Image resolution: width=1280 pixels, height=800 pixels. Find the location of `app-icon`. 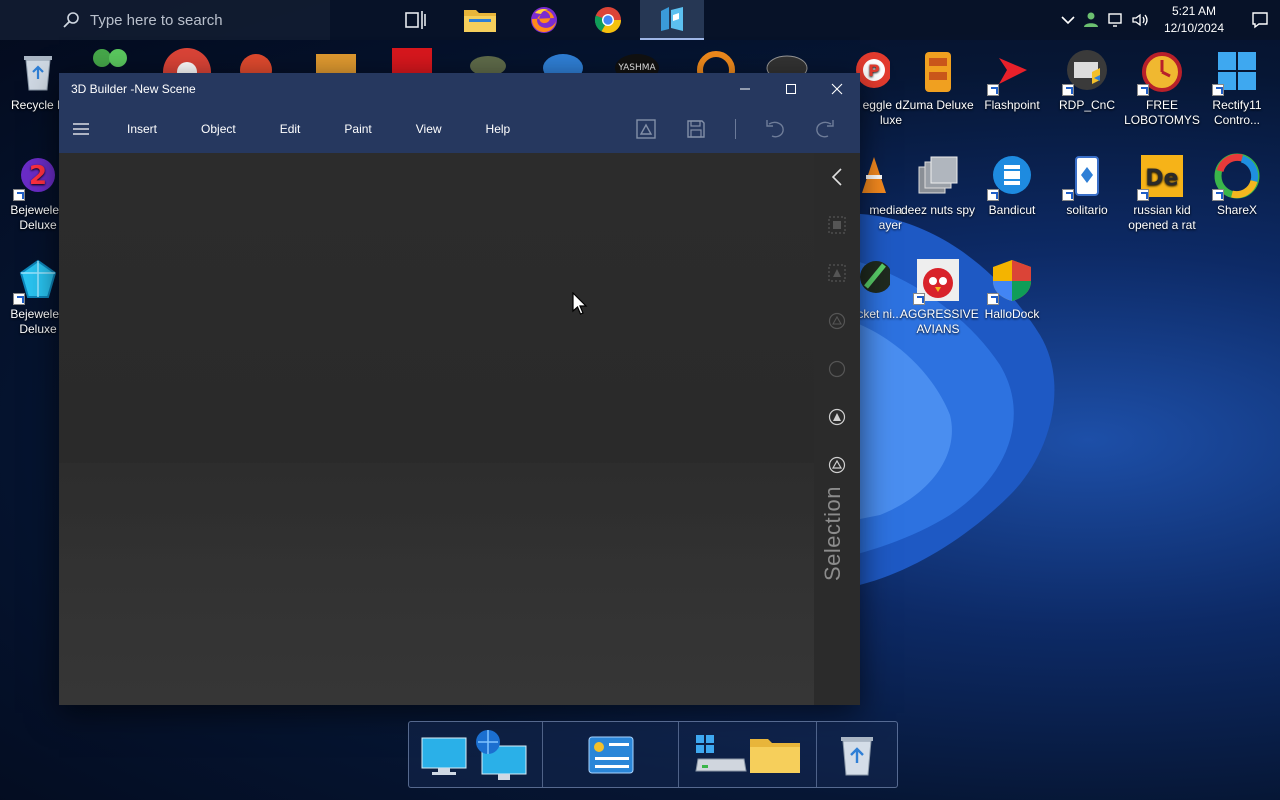

app-icon is located at coordinates (336, 64).